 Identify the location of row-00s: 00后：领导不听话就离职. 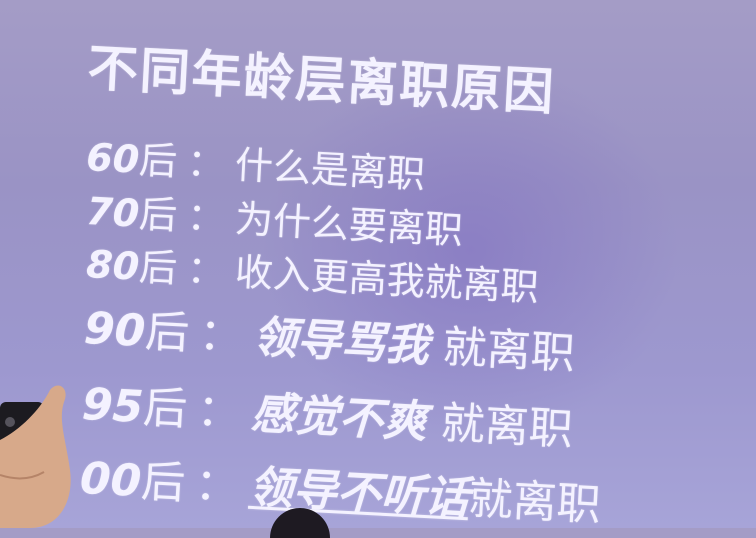
(341, 487).